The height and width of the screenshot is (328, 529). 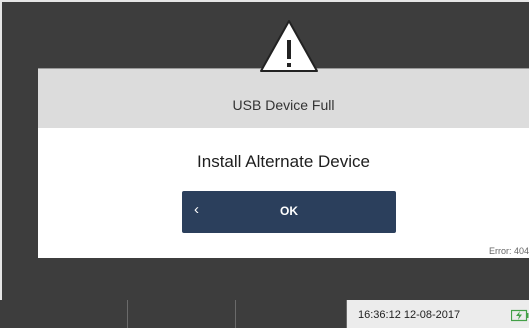 I want to click on top-border, so click(x=264, y=1).